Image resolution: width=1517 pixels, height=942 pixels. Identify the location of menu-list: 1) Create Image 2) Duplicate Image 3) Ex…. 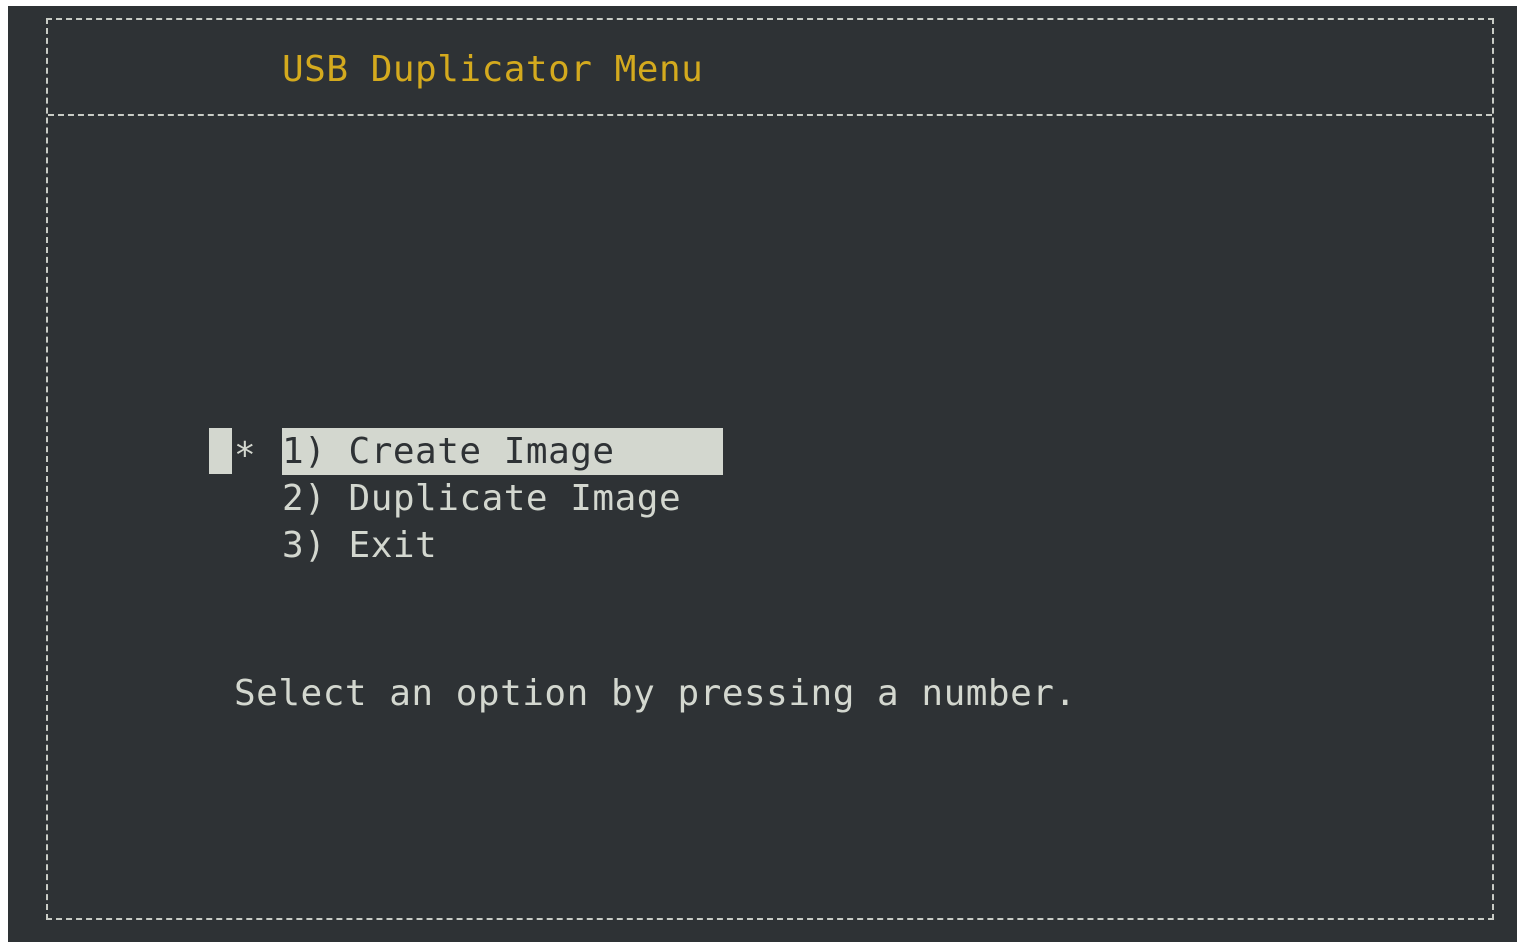
(502, 498).